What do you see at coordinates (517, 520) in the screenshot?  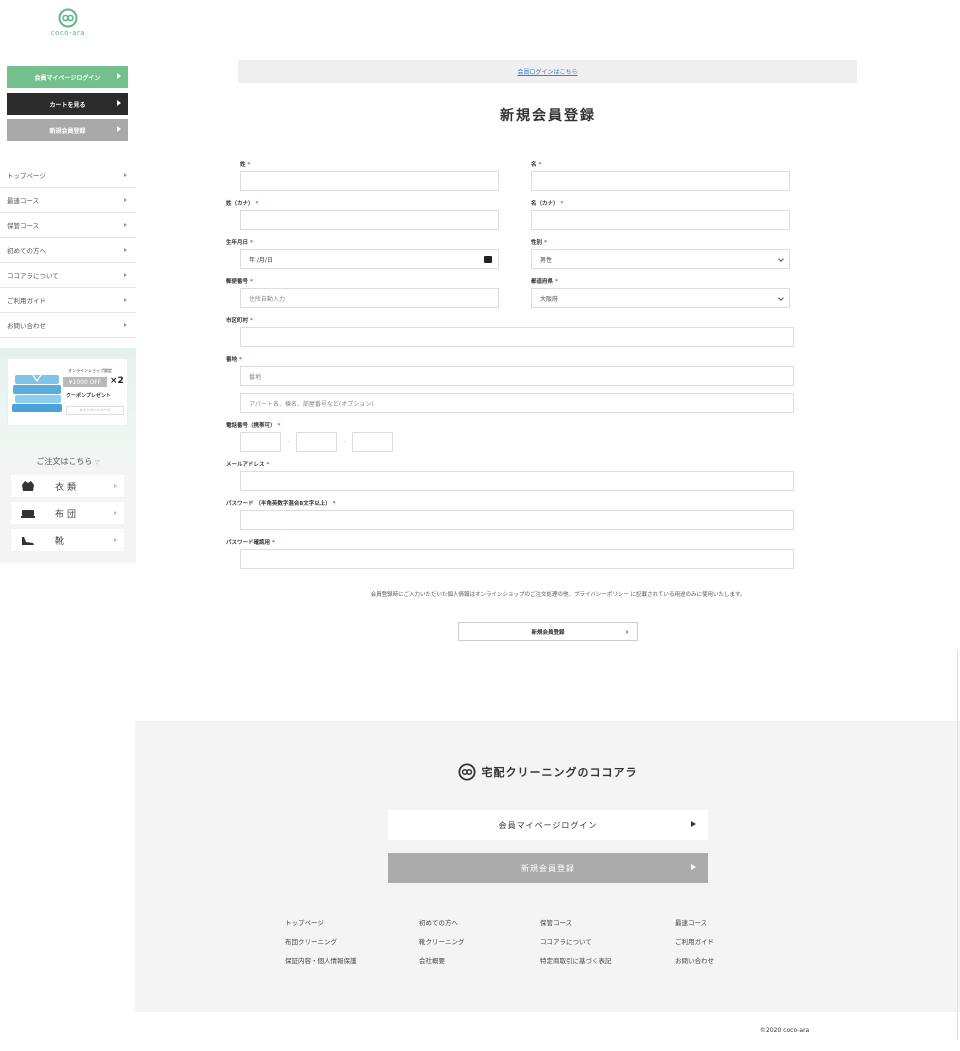 I see `password-input` at bounding box center [517, 520].